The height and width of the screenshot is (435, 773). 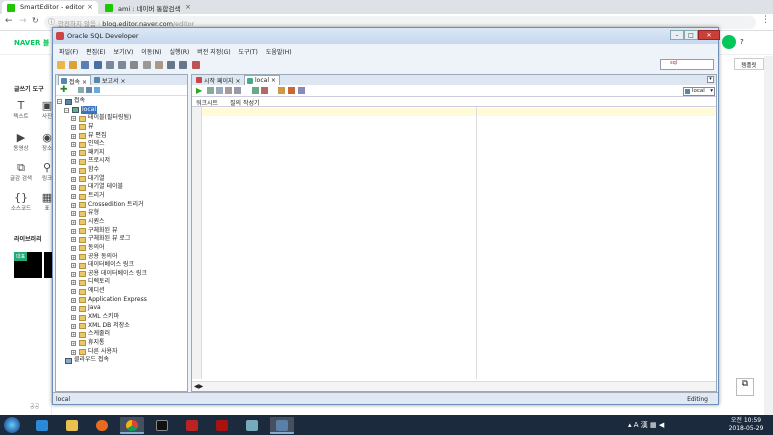 I want to click on menu-run: 실행(R), so click(x=179, y=52).